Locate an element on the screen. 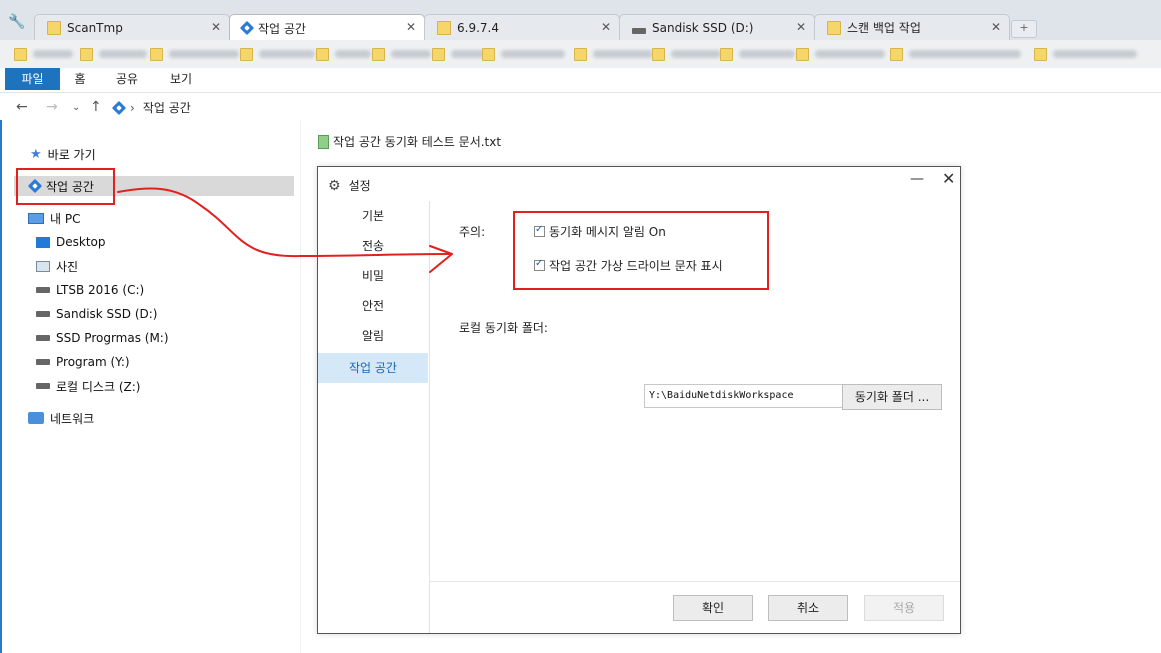  dialog-nav-workspace: 작업 공간 is located at coordinates (373, 368).